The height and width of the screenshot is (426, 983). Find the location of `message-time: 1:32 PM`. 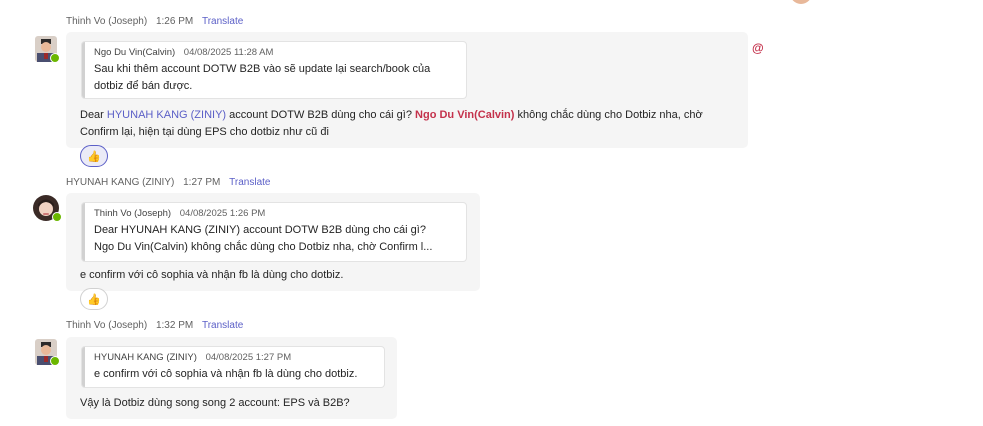

message-time: 1:32 PM is located at coordinates (174, 325).